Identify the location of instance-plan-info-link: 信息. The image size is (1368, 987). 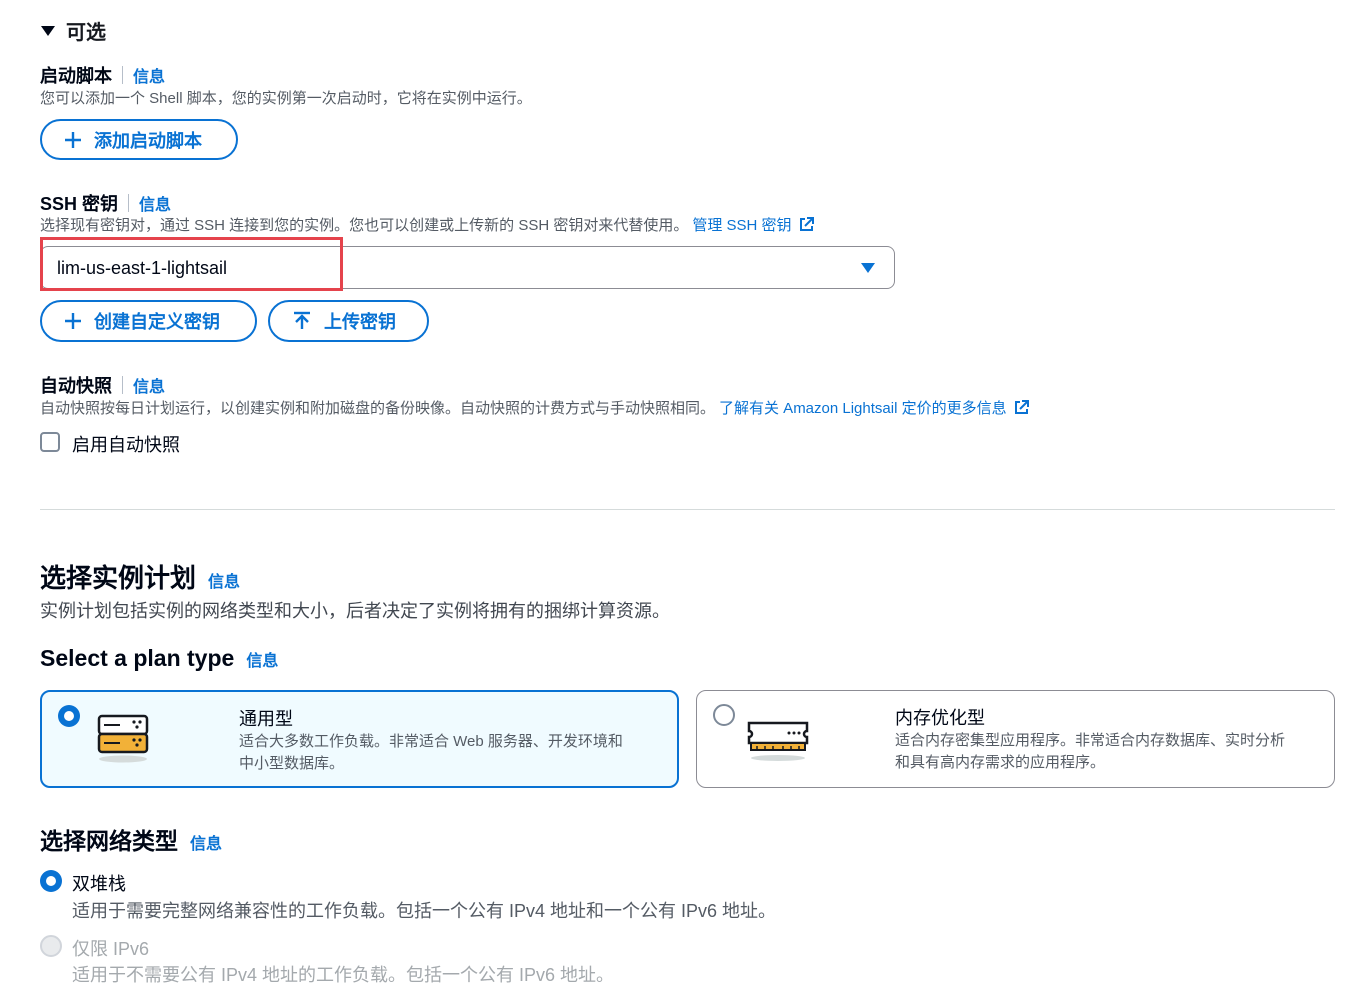
(224, 580).